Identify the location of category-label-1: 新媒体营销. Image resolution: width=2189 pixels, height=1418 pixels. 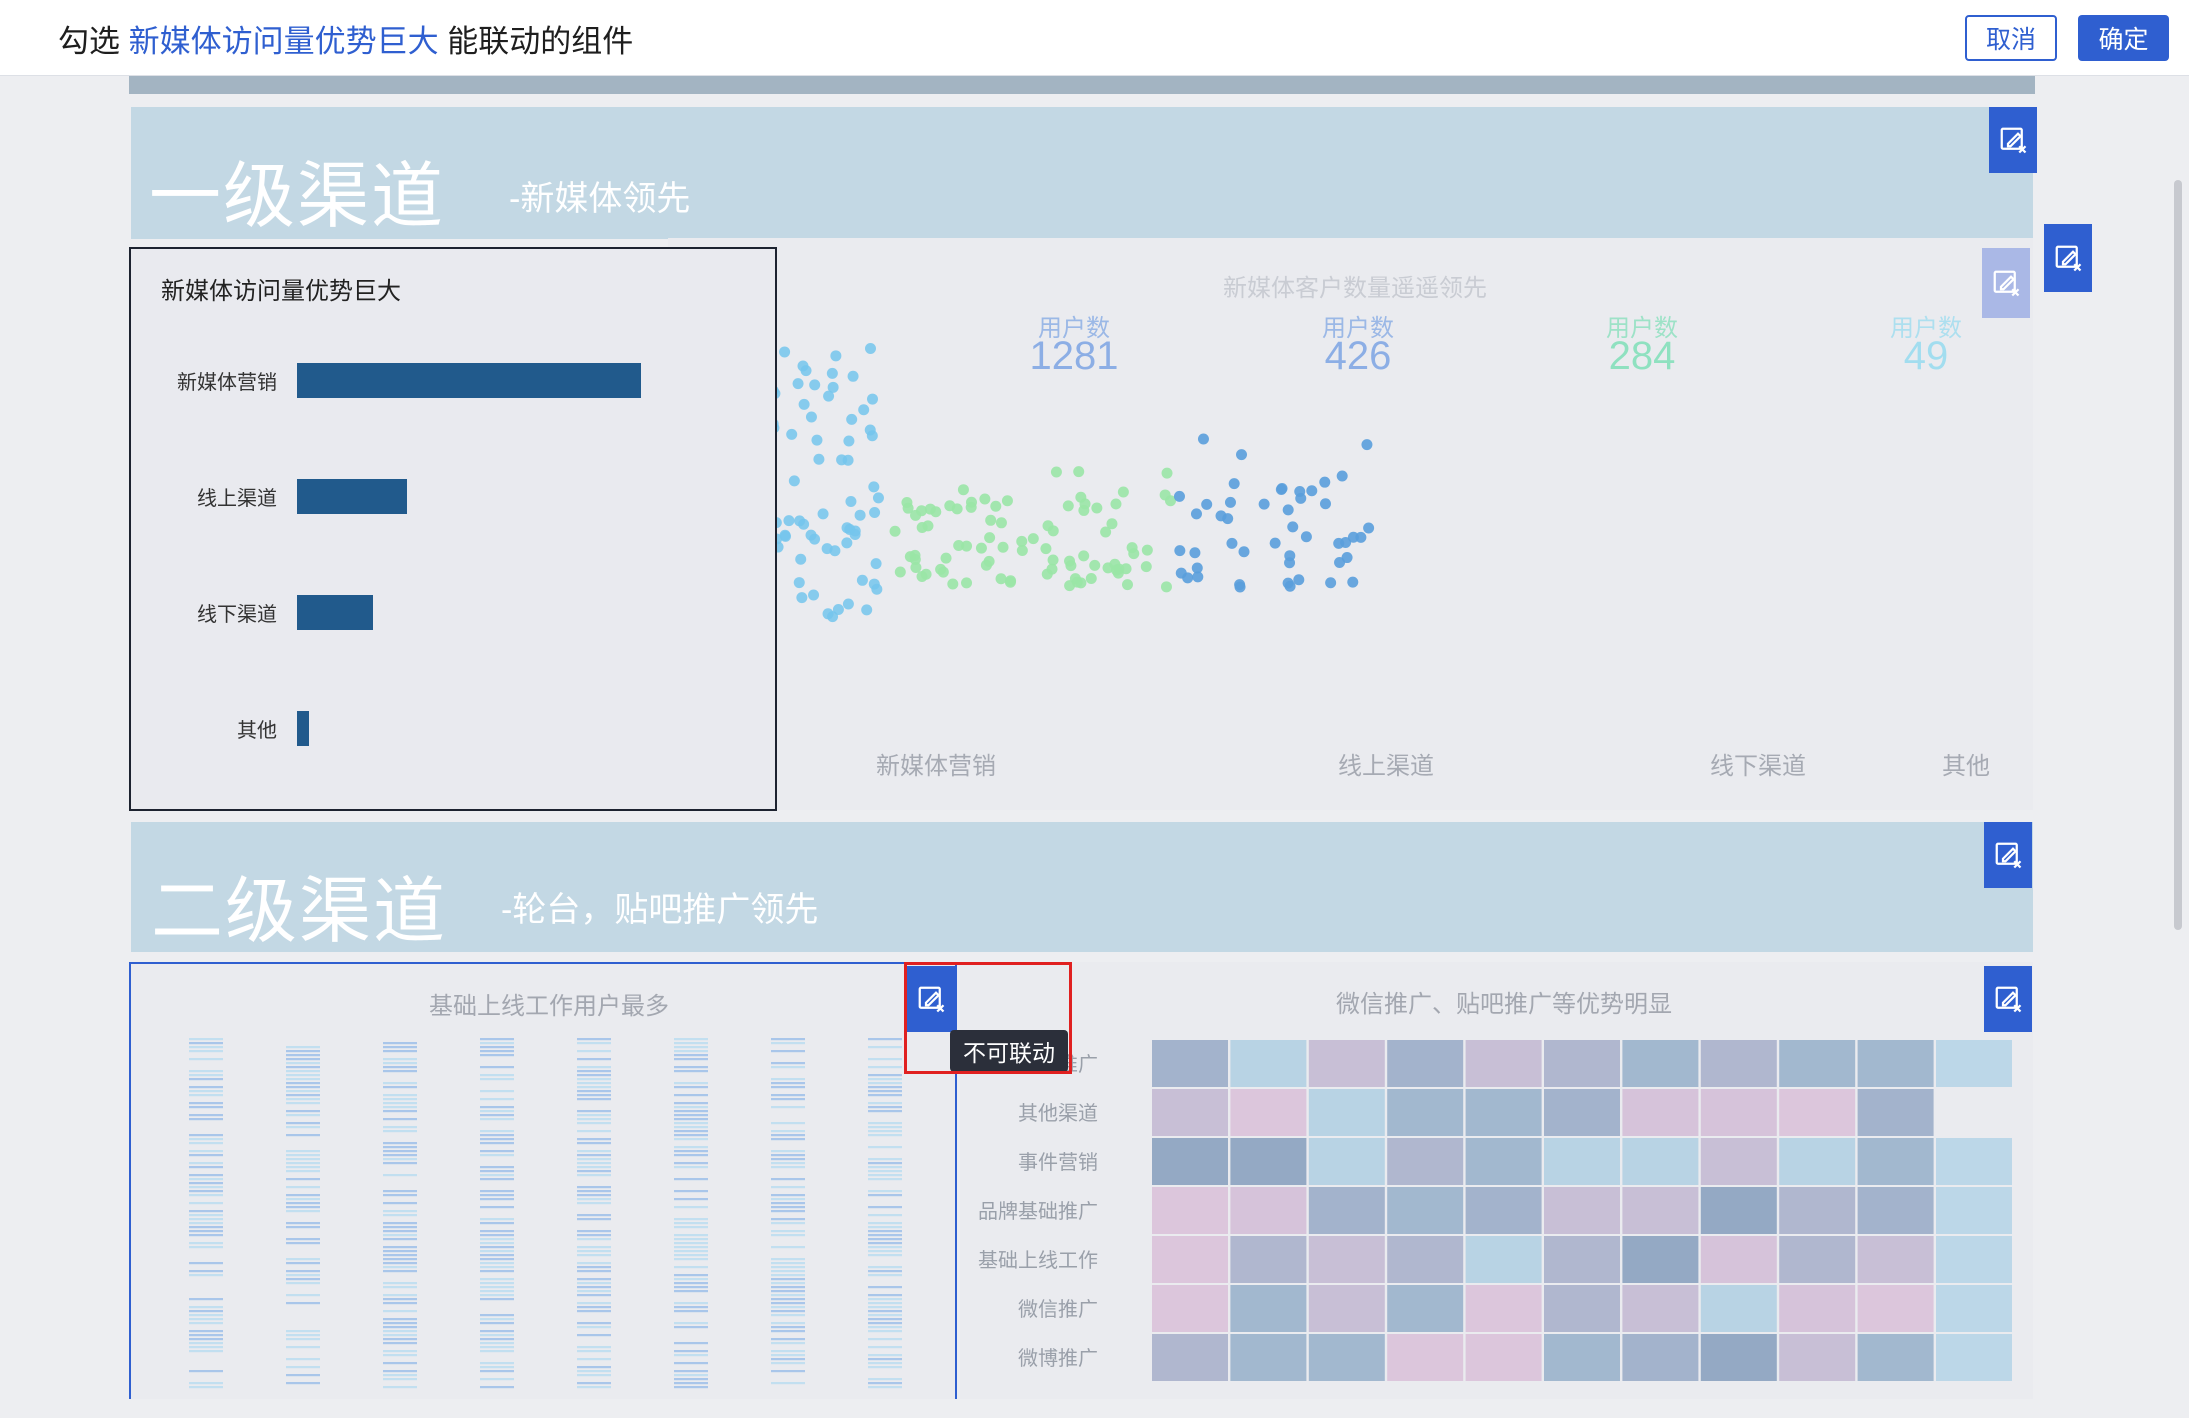
(936, 766).